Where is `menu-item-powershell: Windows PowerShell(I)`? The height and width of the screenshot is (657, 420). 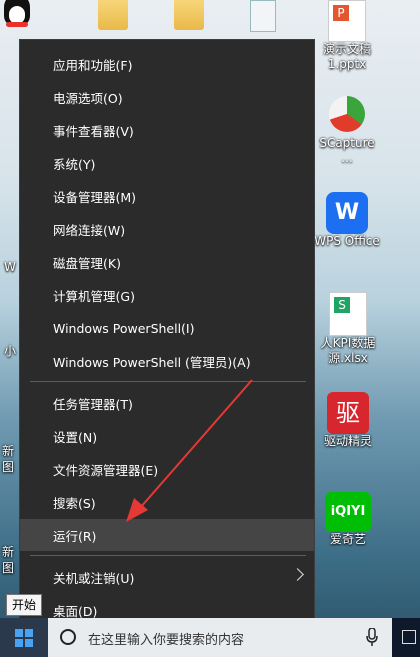 menu-item-powershell: Windows PowerShell(I) is located at coordinates (167, 328).